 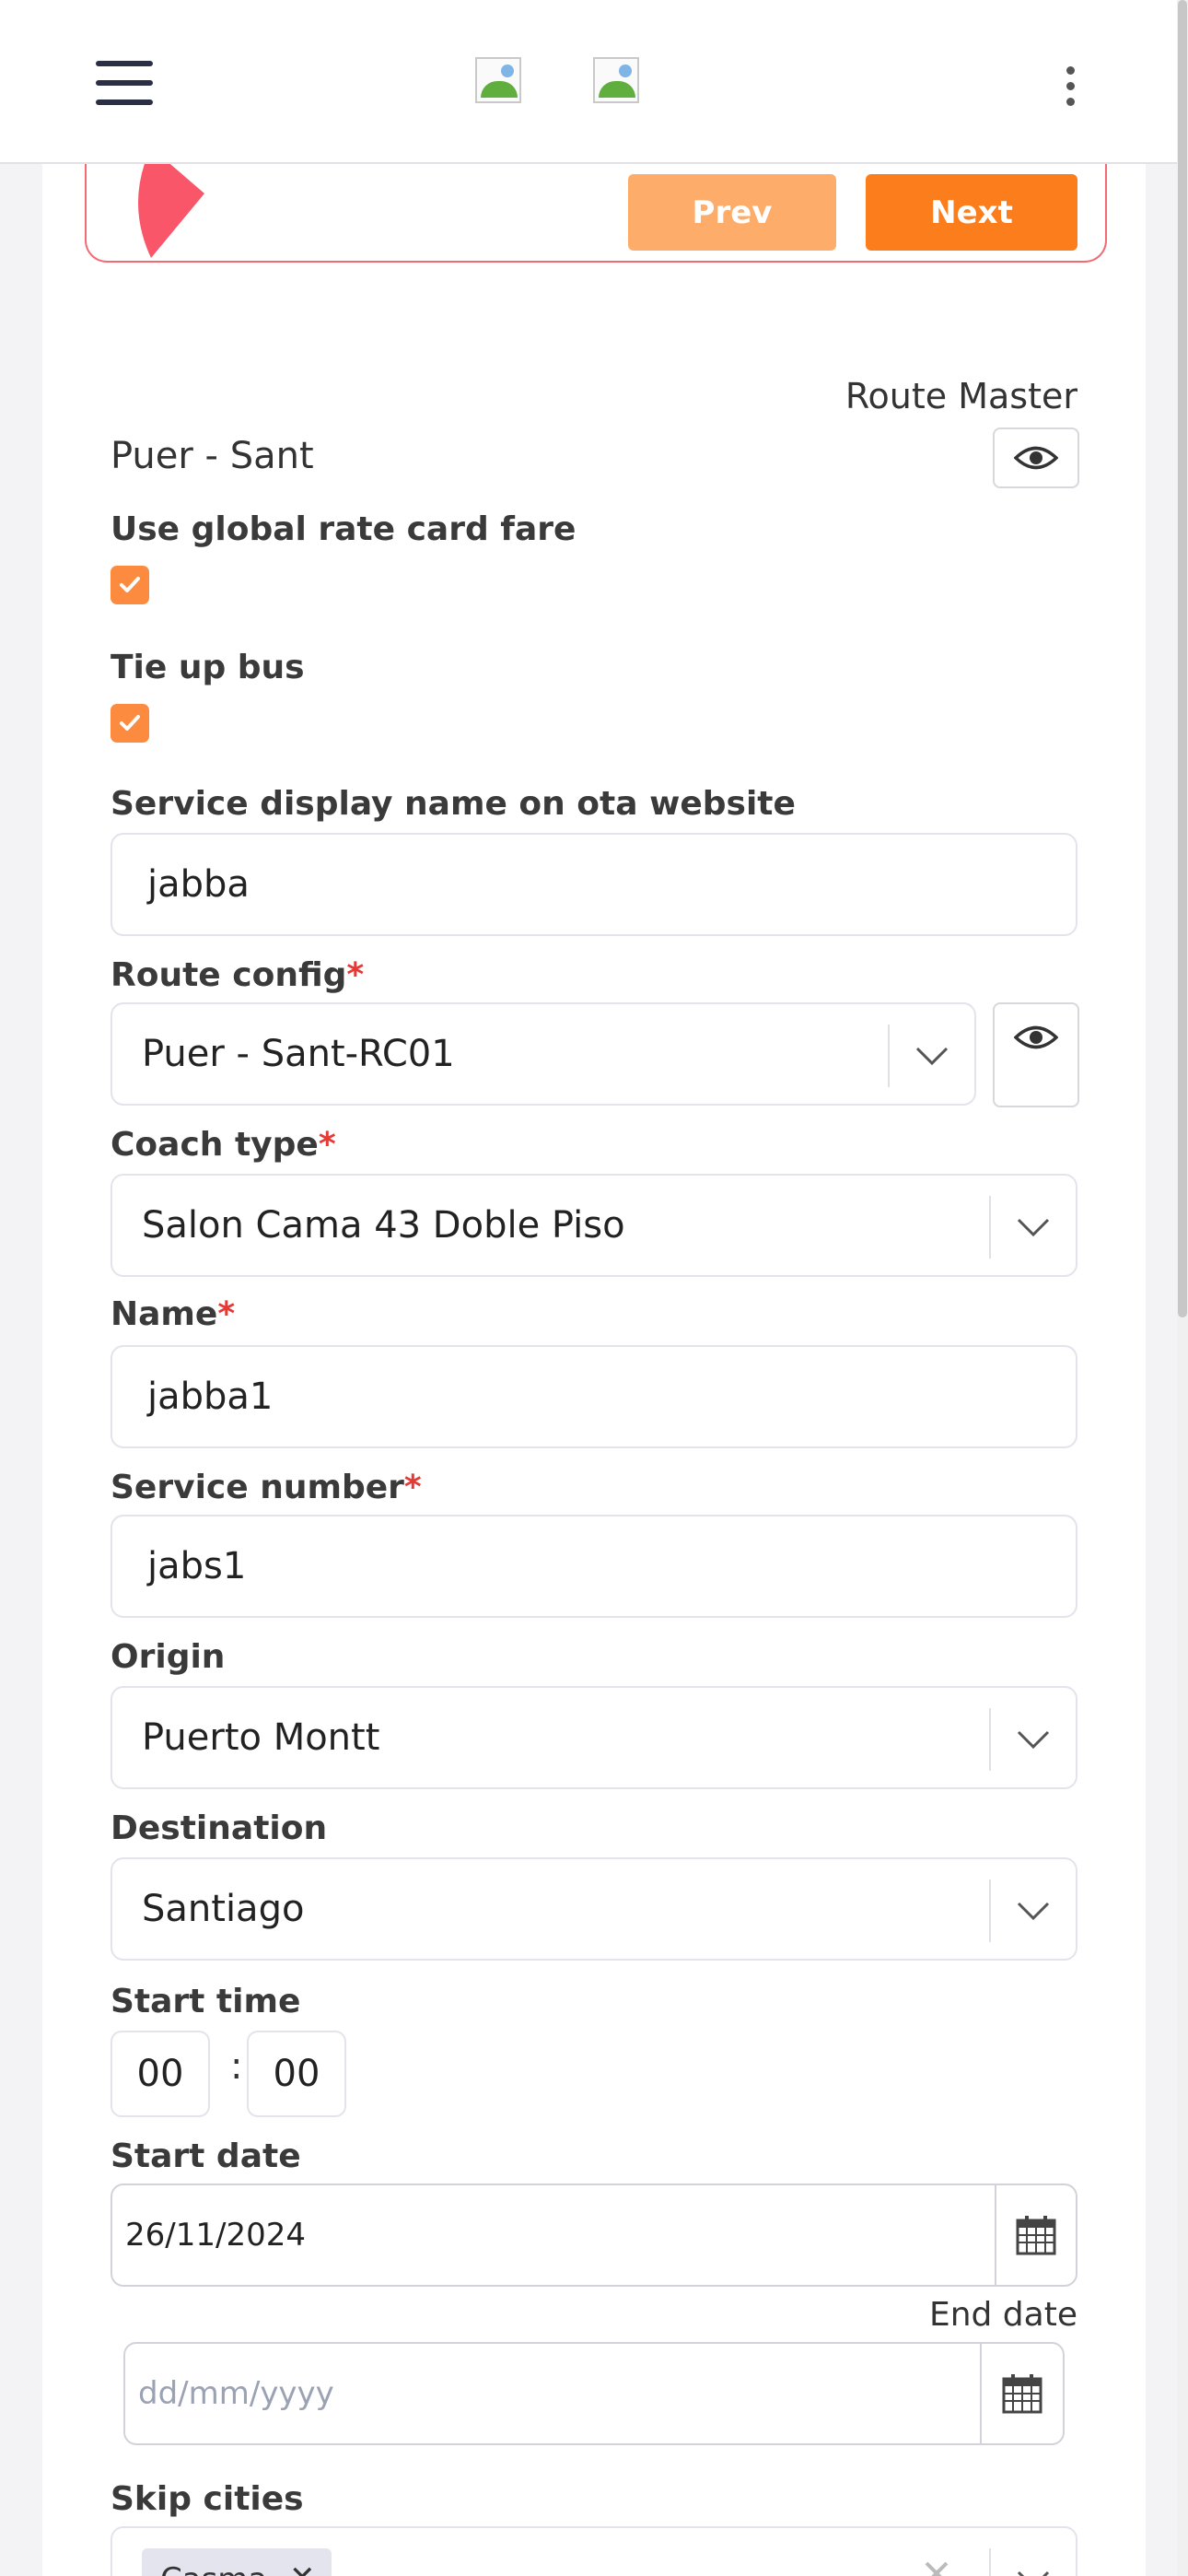 I want to click on kebab-menu-icon, so click(x=1071, y=86).